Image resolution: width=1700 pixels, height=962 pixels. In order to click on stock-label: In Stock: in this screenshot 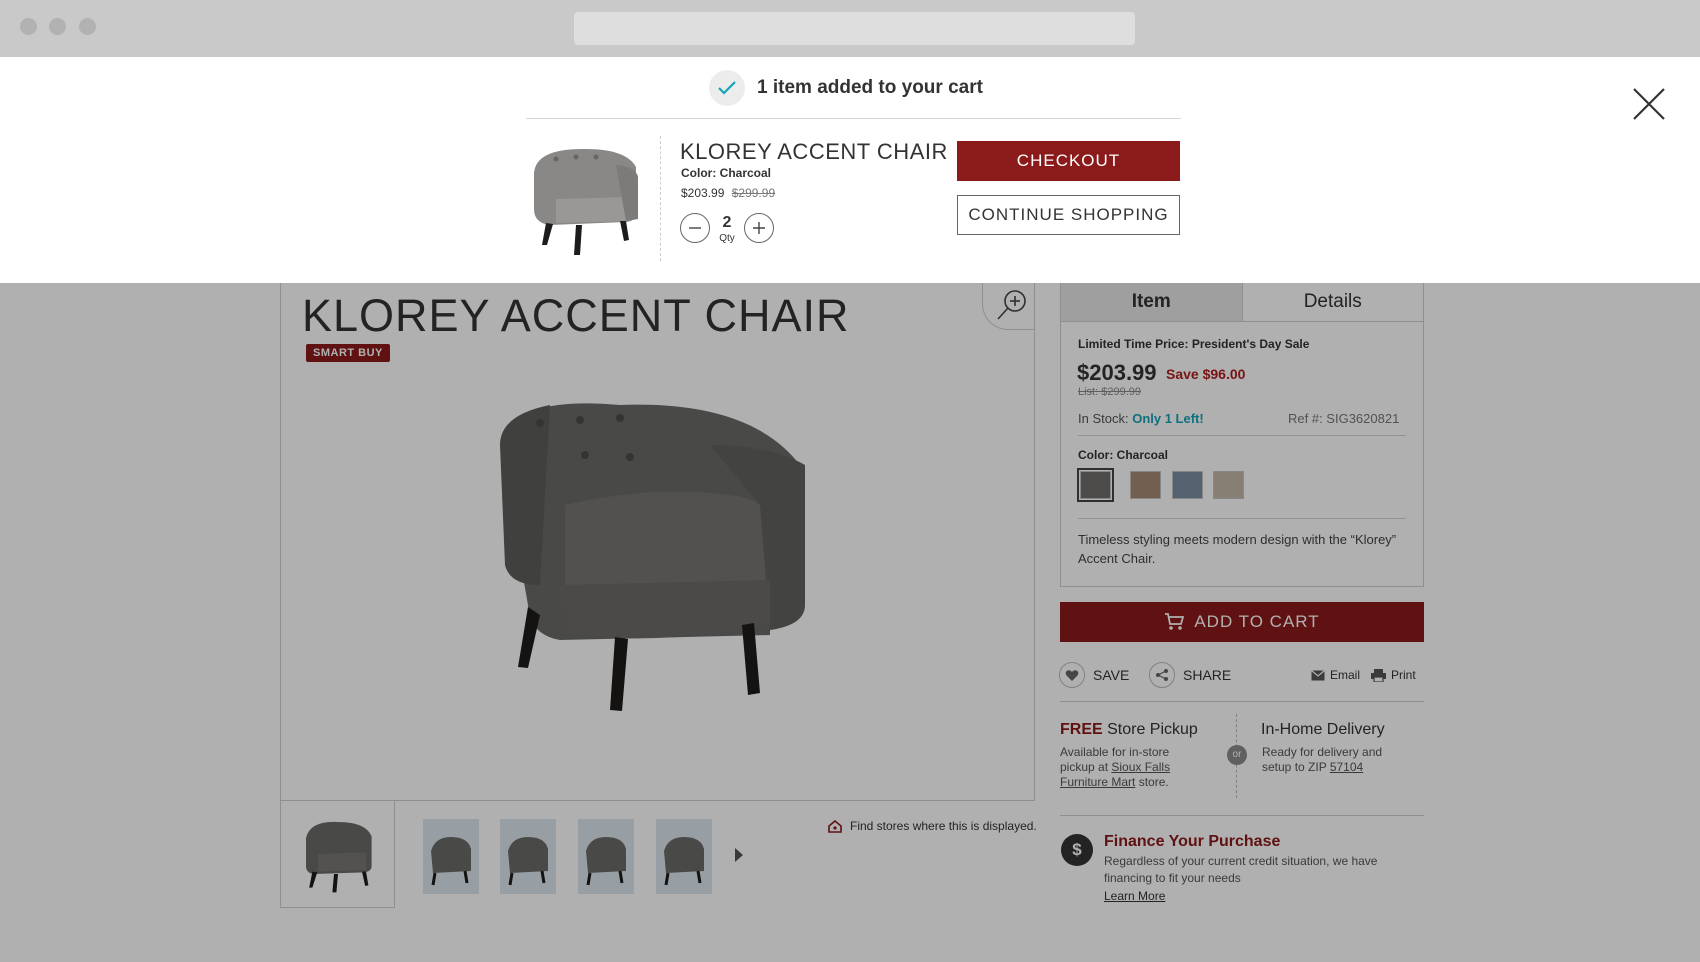, I will do `click(1105, 418)`.